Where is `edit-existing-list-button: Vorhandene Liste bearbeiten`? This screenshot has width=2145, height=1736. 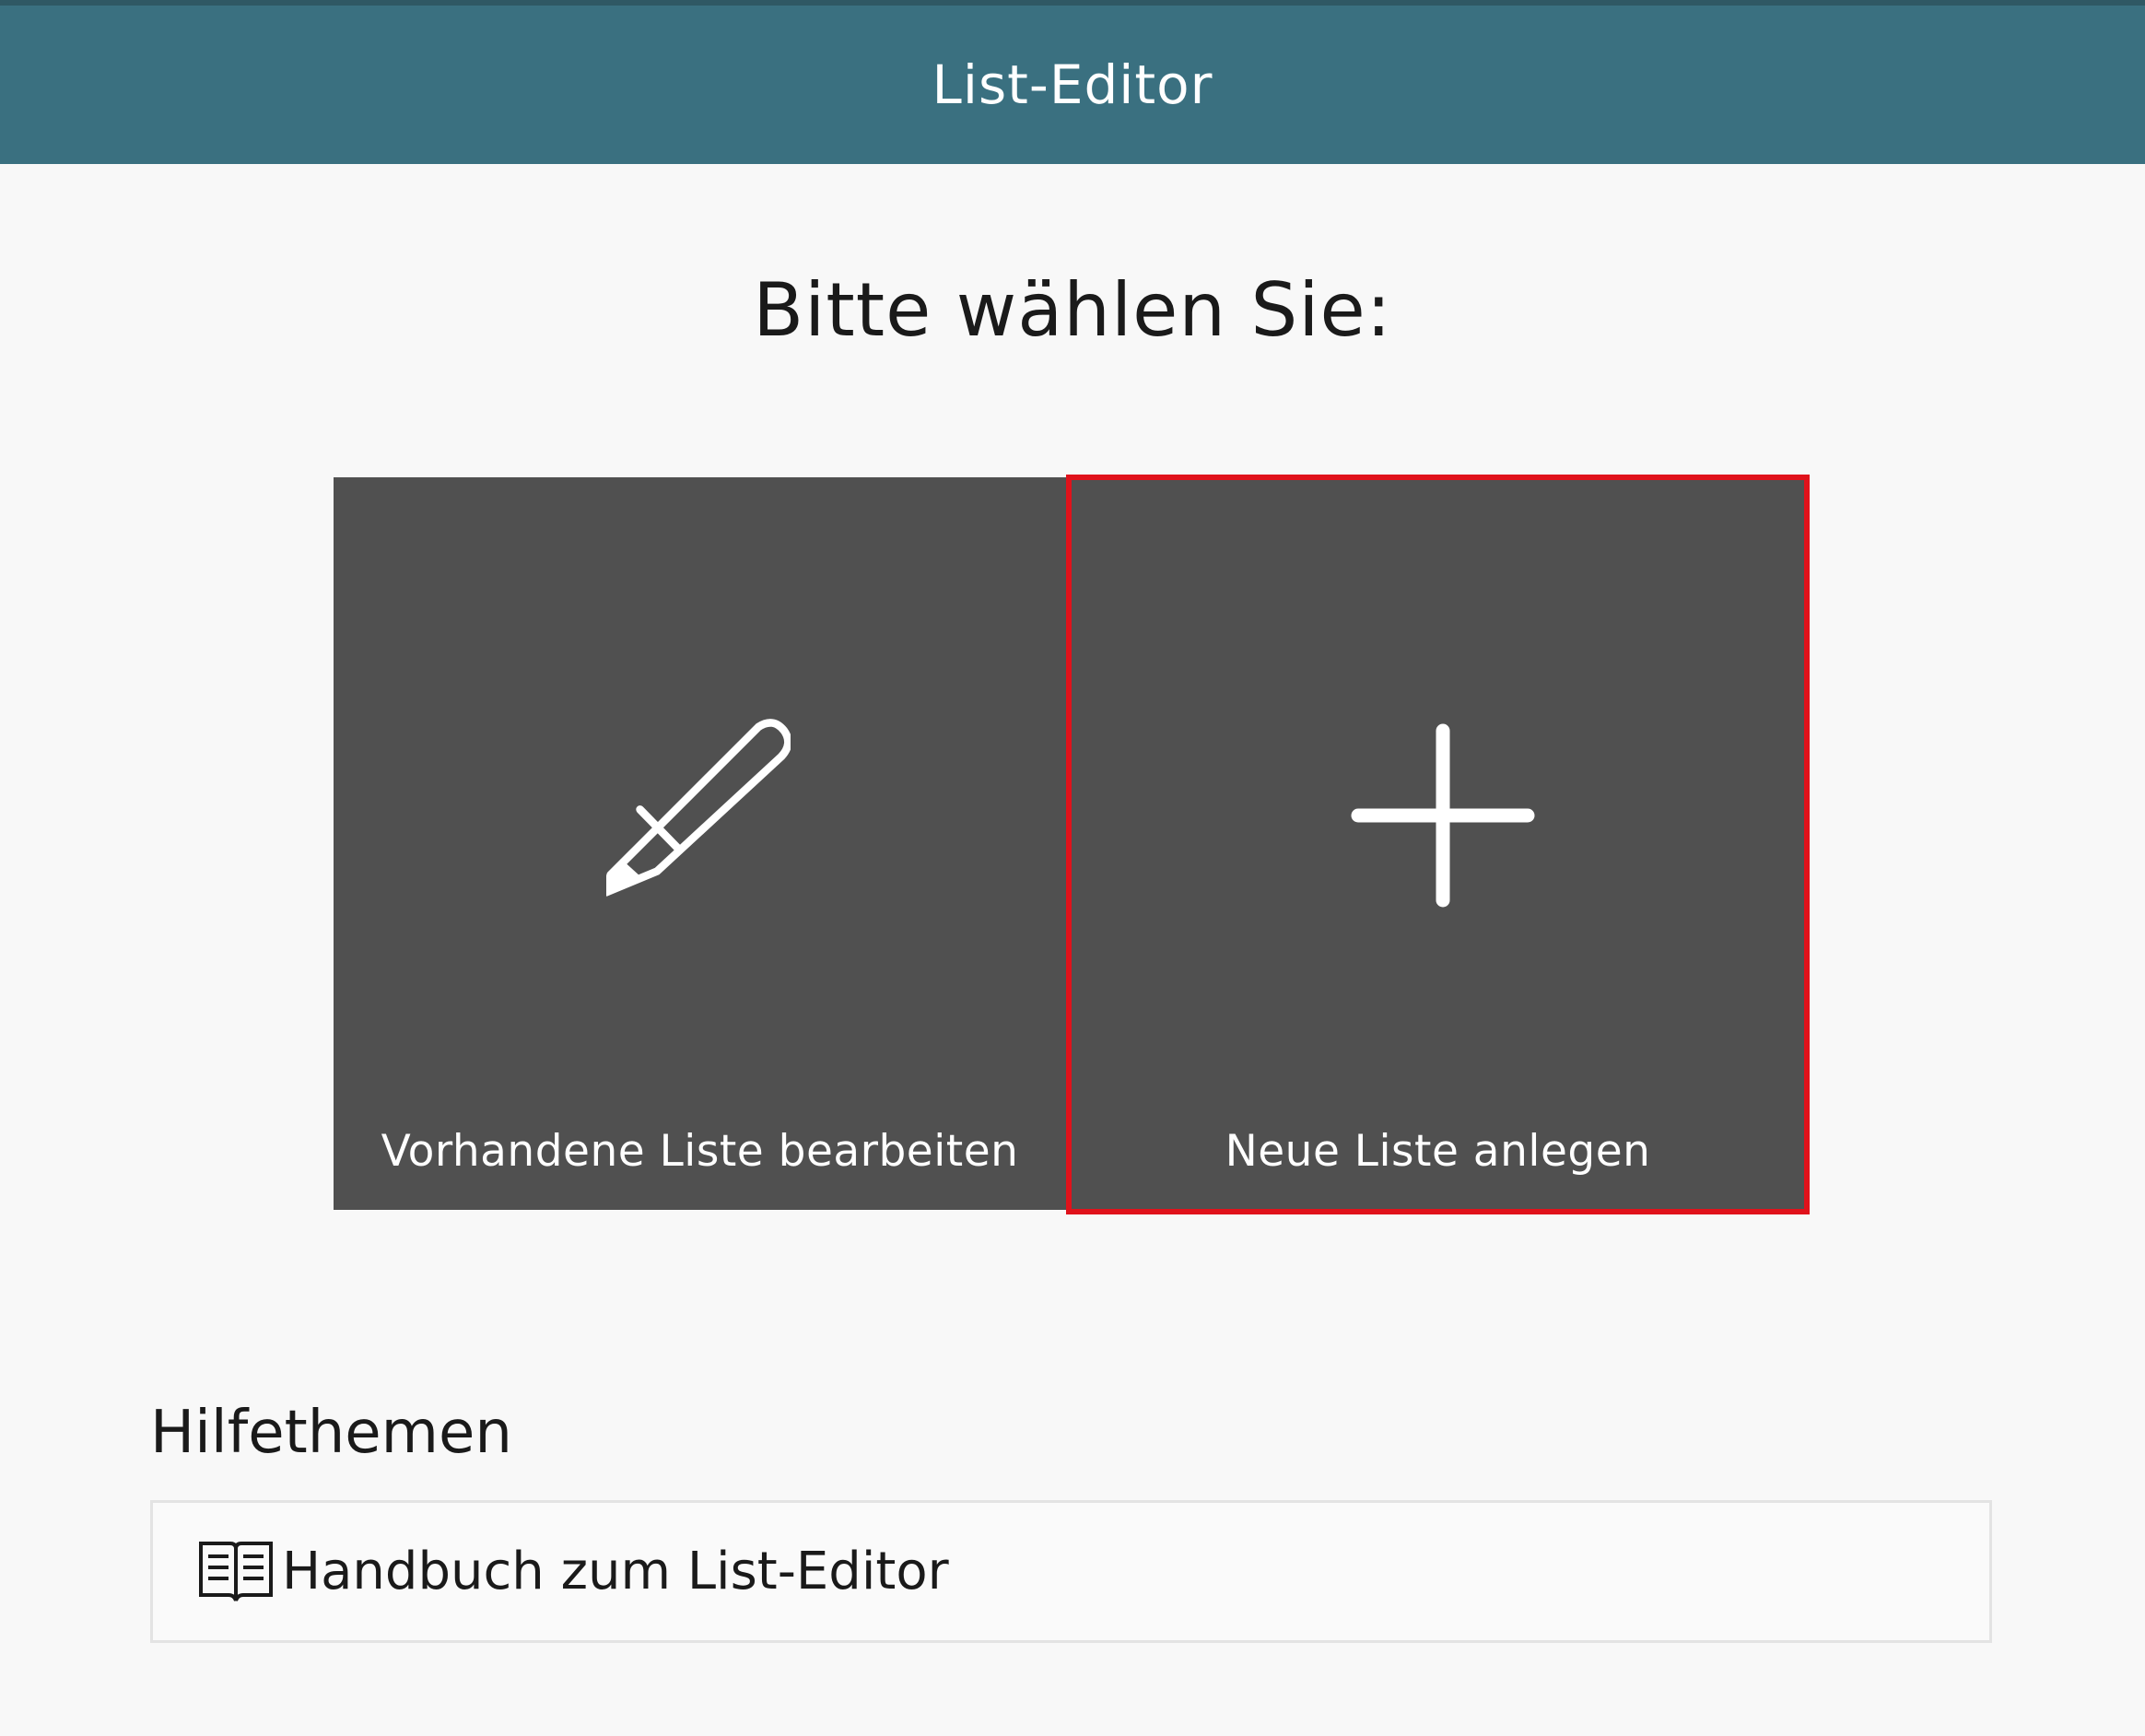
edit-existing-list-button: Vorhandene Liste bearbeiten is located at coordinates (700, 843).